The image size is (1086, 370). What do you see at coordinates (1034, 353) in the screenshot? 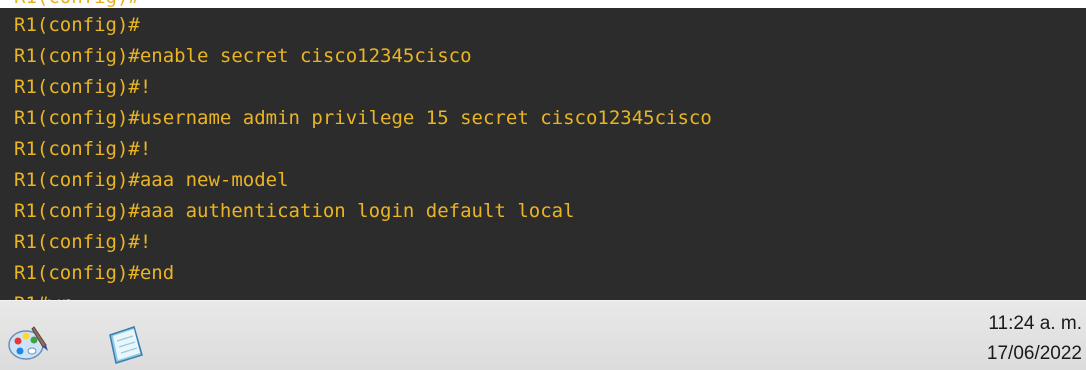
I see `clock-date: 17/06/2022` at bounding box center [1034, 353].